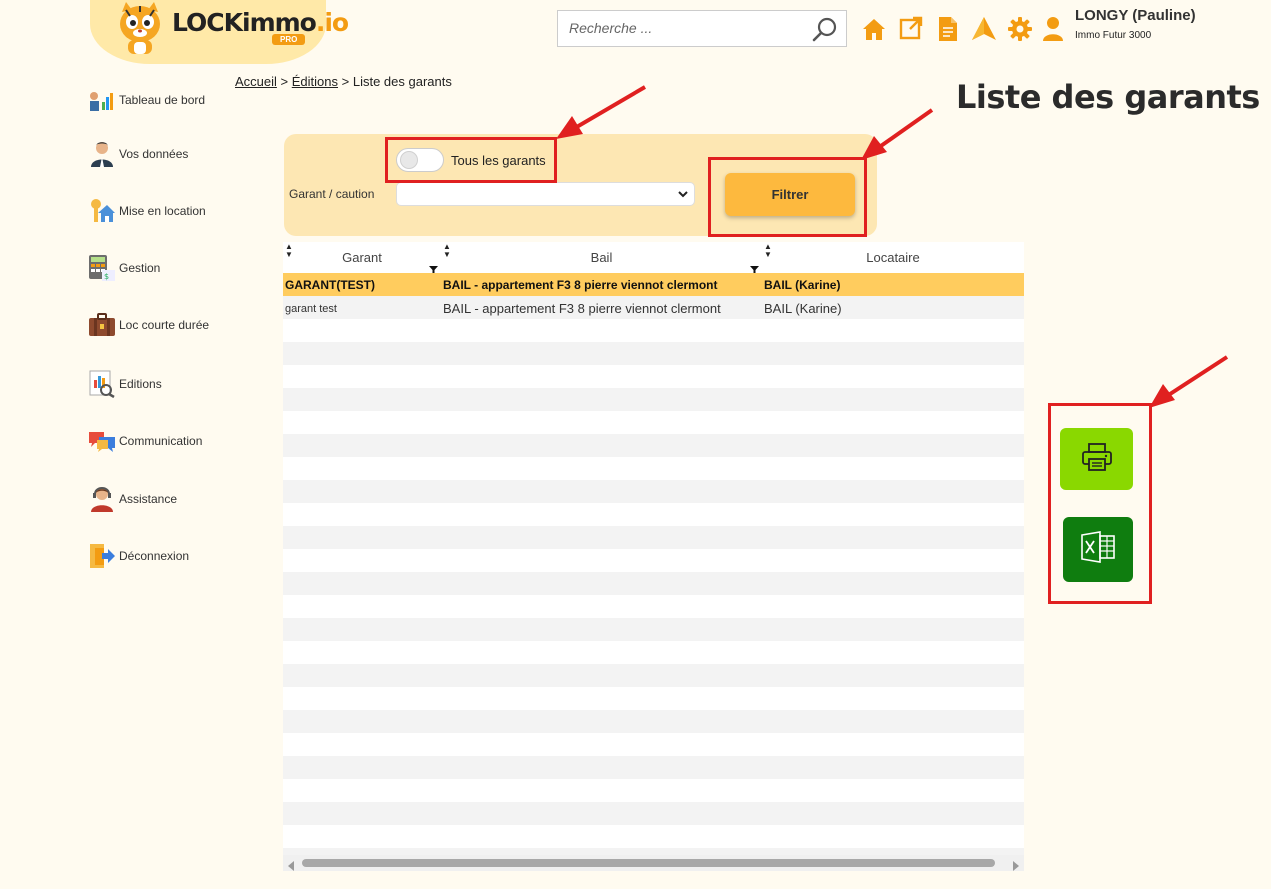  What do you see at coordinates (260, 22) in the screenshot?
I see `logo-text: LOCKimmo.io` at bounding box center [260, 22].